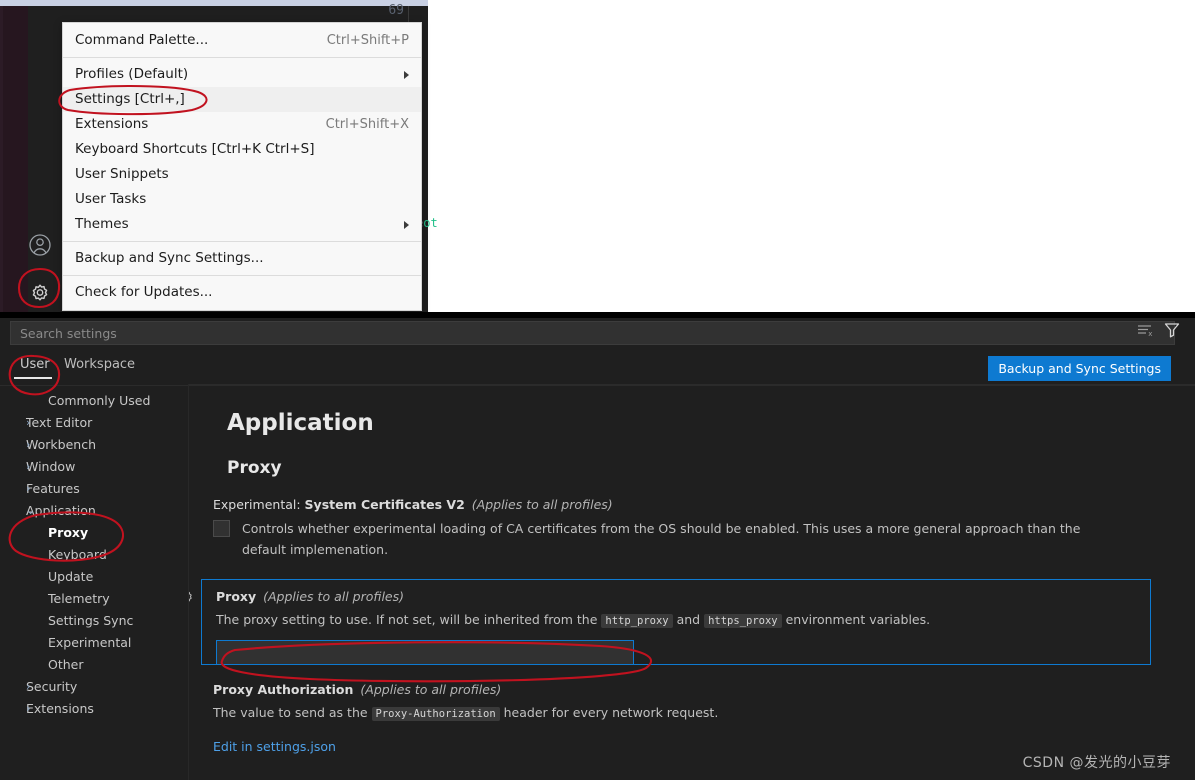 This screenshot has width=1195, height=780. What do you see at coordinates (384, 504) in the screenshot?
I see `setting-name: System Certificates V2` at bounding box center [384, 504].